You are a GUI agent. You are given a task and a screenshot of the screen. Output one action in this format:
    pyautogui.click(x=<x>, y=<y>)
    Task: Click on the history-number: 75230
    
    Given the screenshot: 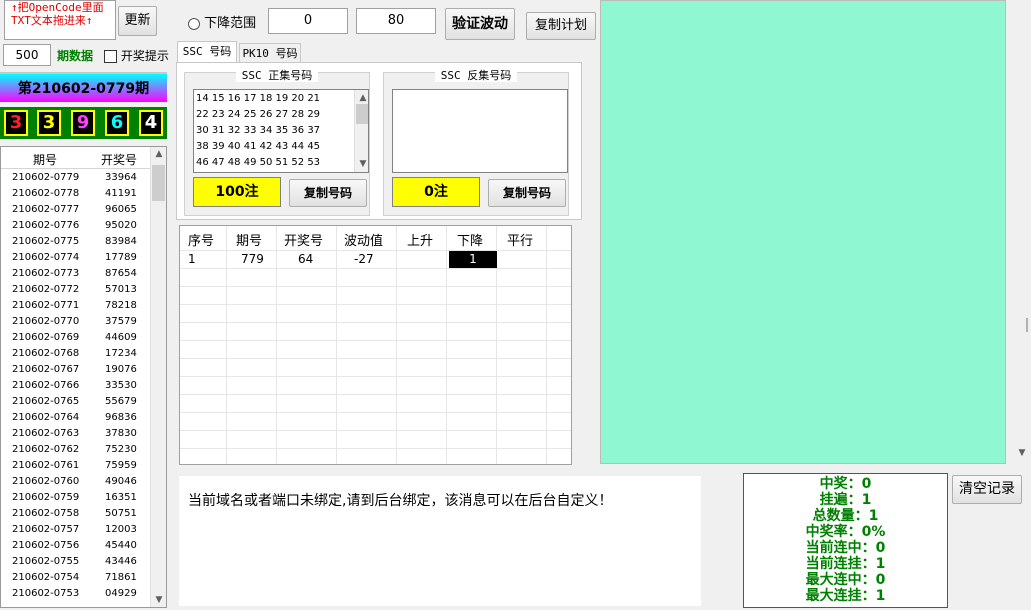 What is the action you would take?
    pyautogui.click(x=121, y=449)
    